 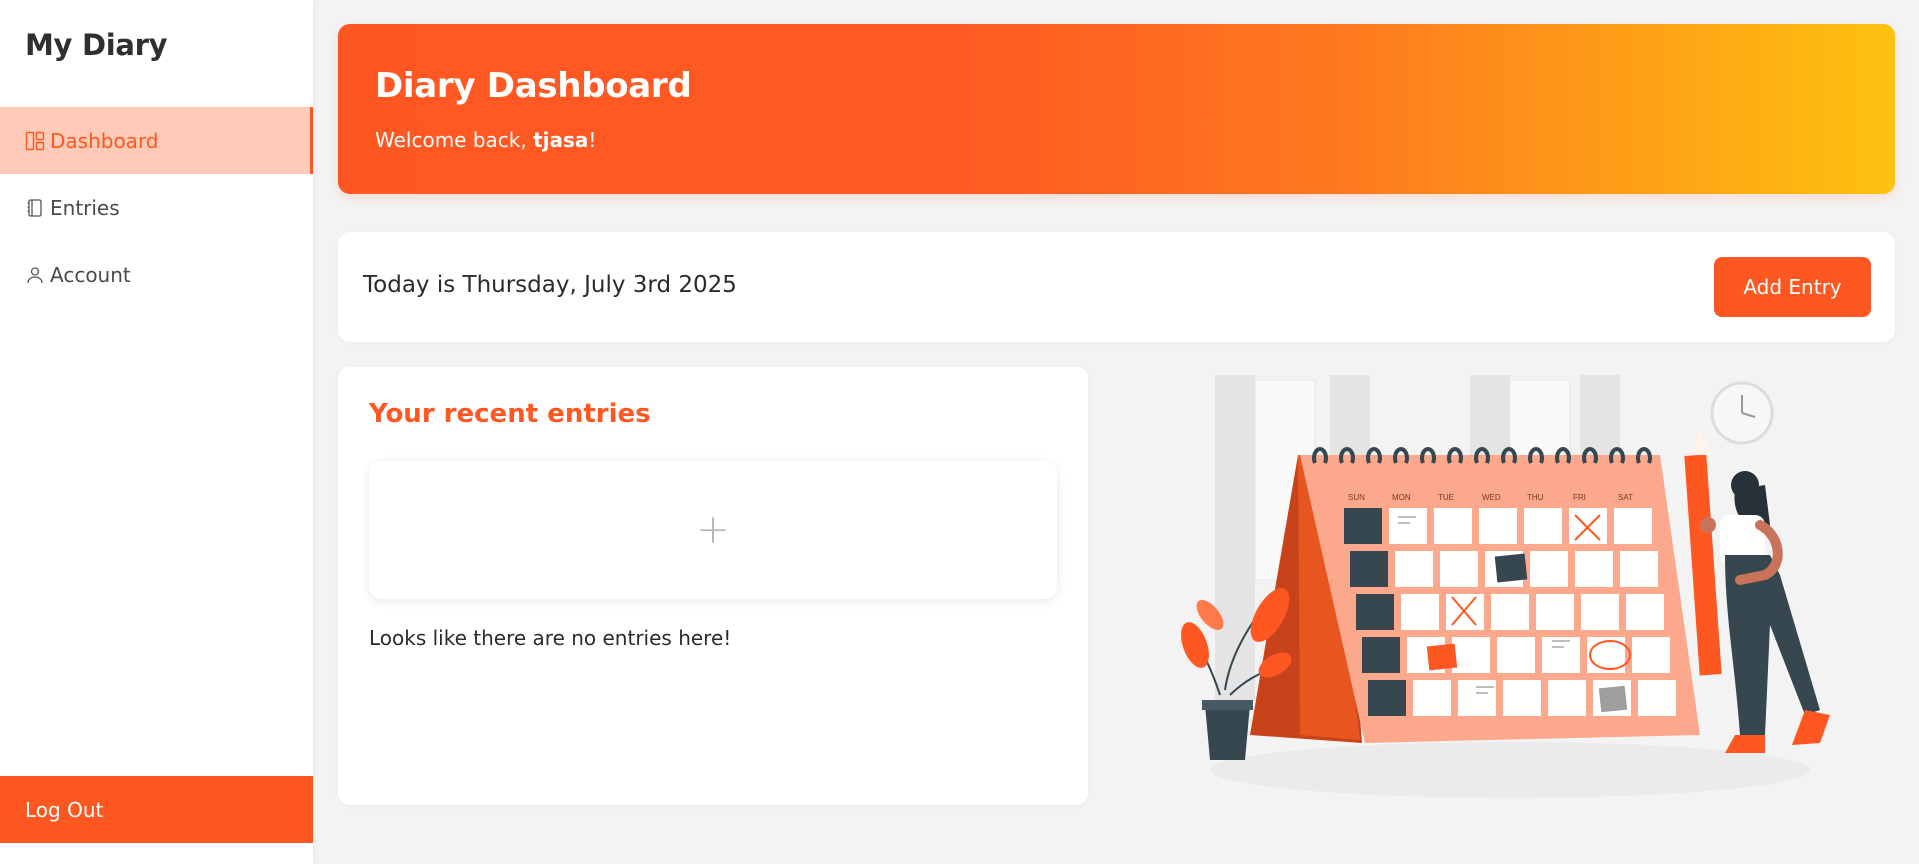 What do you see at coordinates (1579, 497) in the screenshot?
I see `weekday-label: FRI` at bounding box center [1579, 497].